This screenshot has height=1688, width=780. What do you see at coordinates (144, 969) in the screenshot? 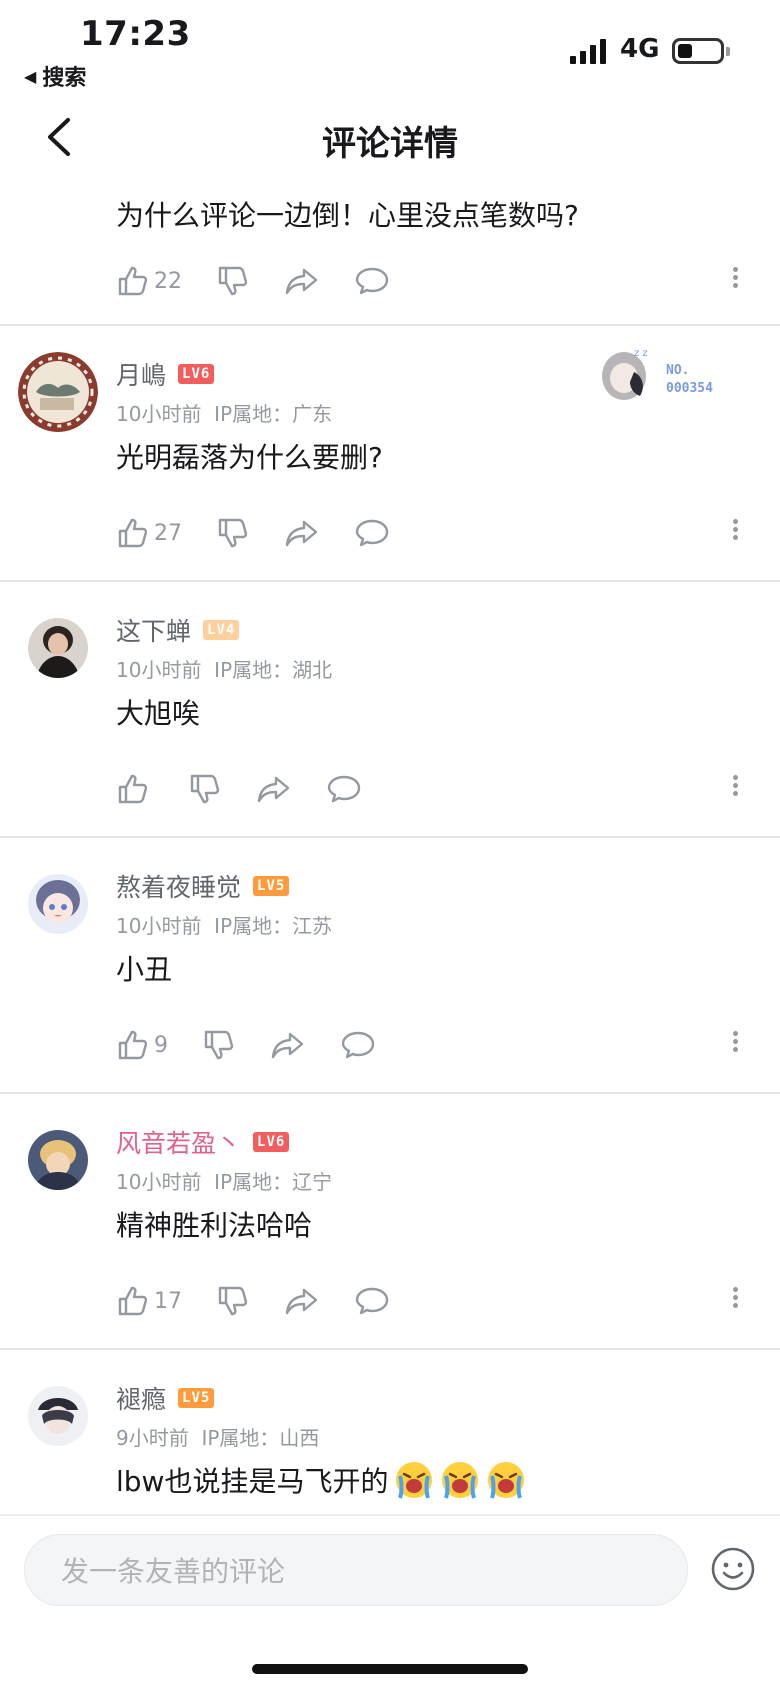
I see `comment-text: 小丑` at bounding box center [144, 969].